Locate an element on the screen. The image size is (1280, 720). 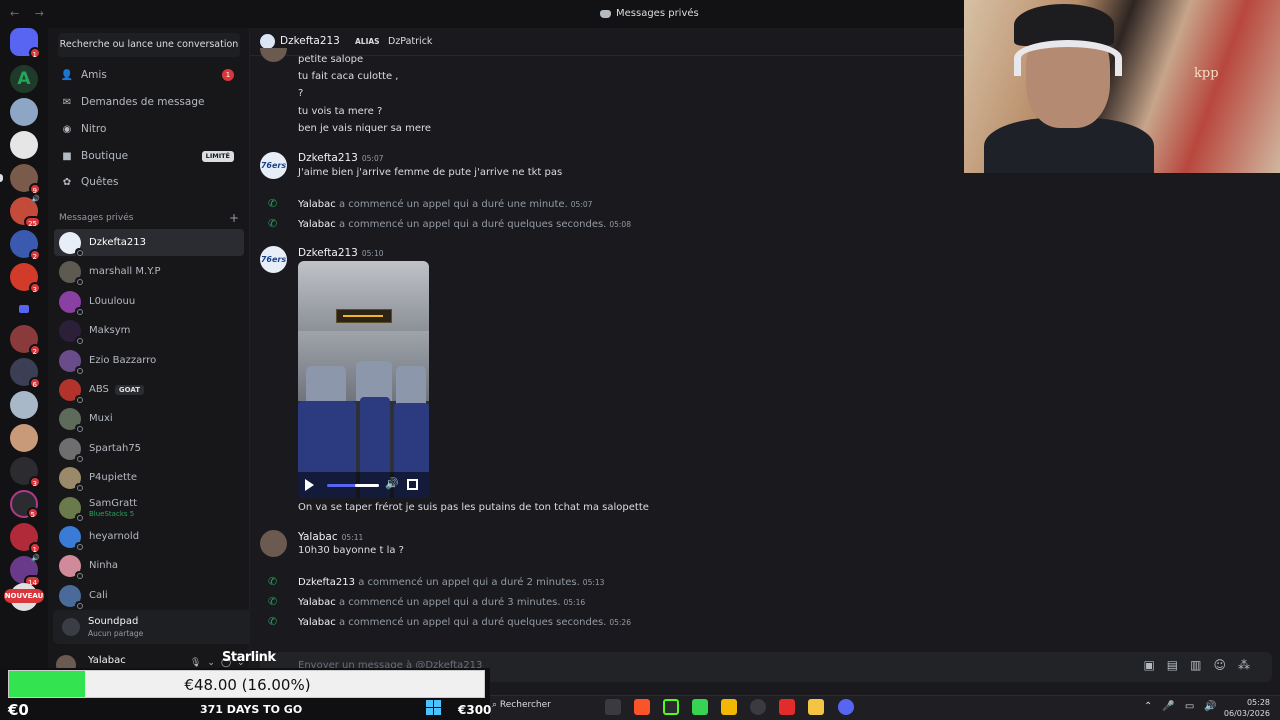
dm-name: Maksym is located at coordinates (110, 330).